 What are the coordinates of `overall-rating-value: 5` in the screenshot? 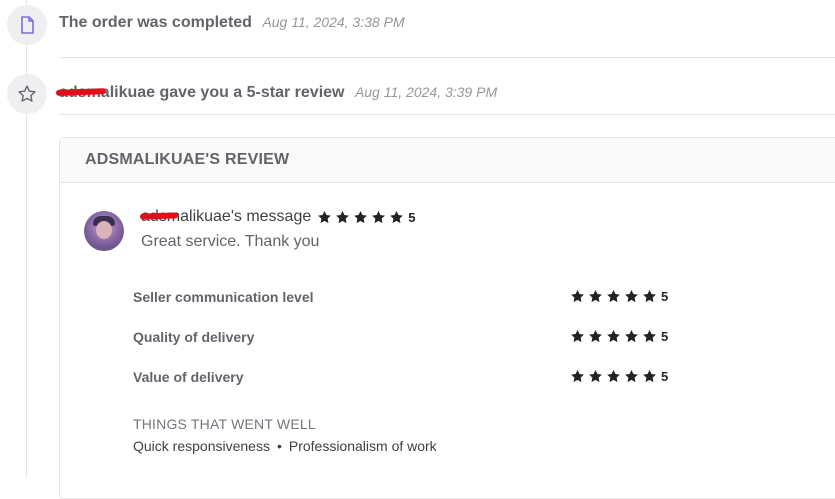 It's located at (412, 217).